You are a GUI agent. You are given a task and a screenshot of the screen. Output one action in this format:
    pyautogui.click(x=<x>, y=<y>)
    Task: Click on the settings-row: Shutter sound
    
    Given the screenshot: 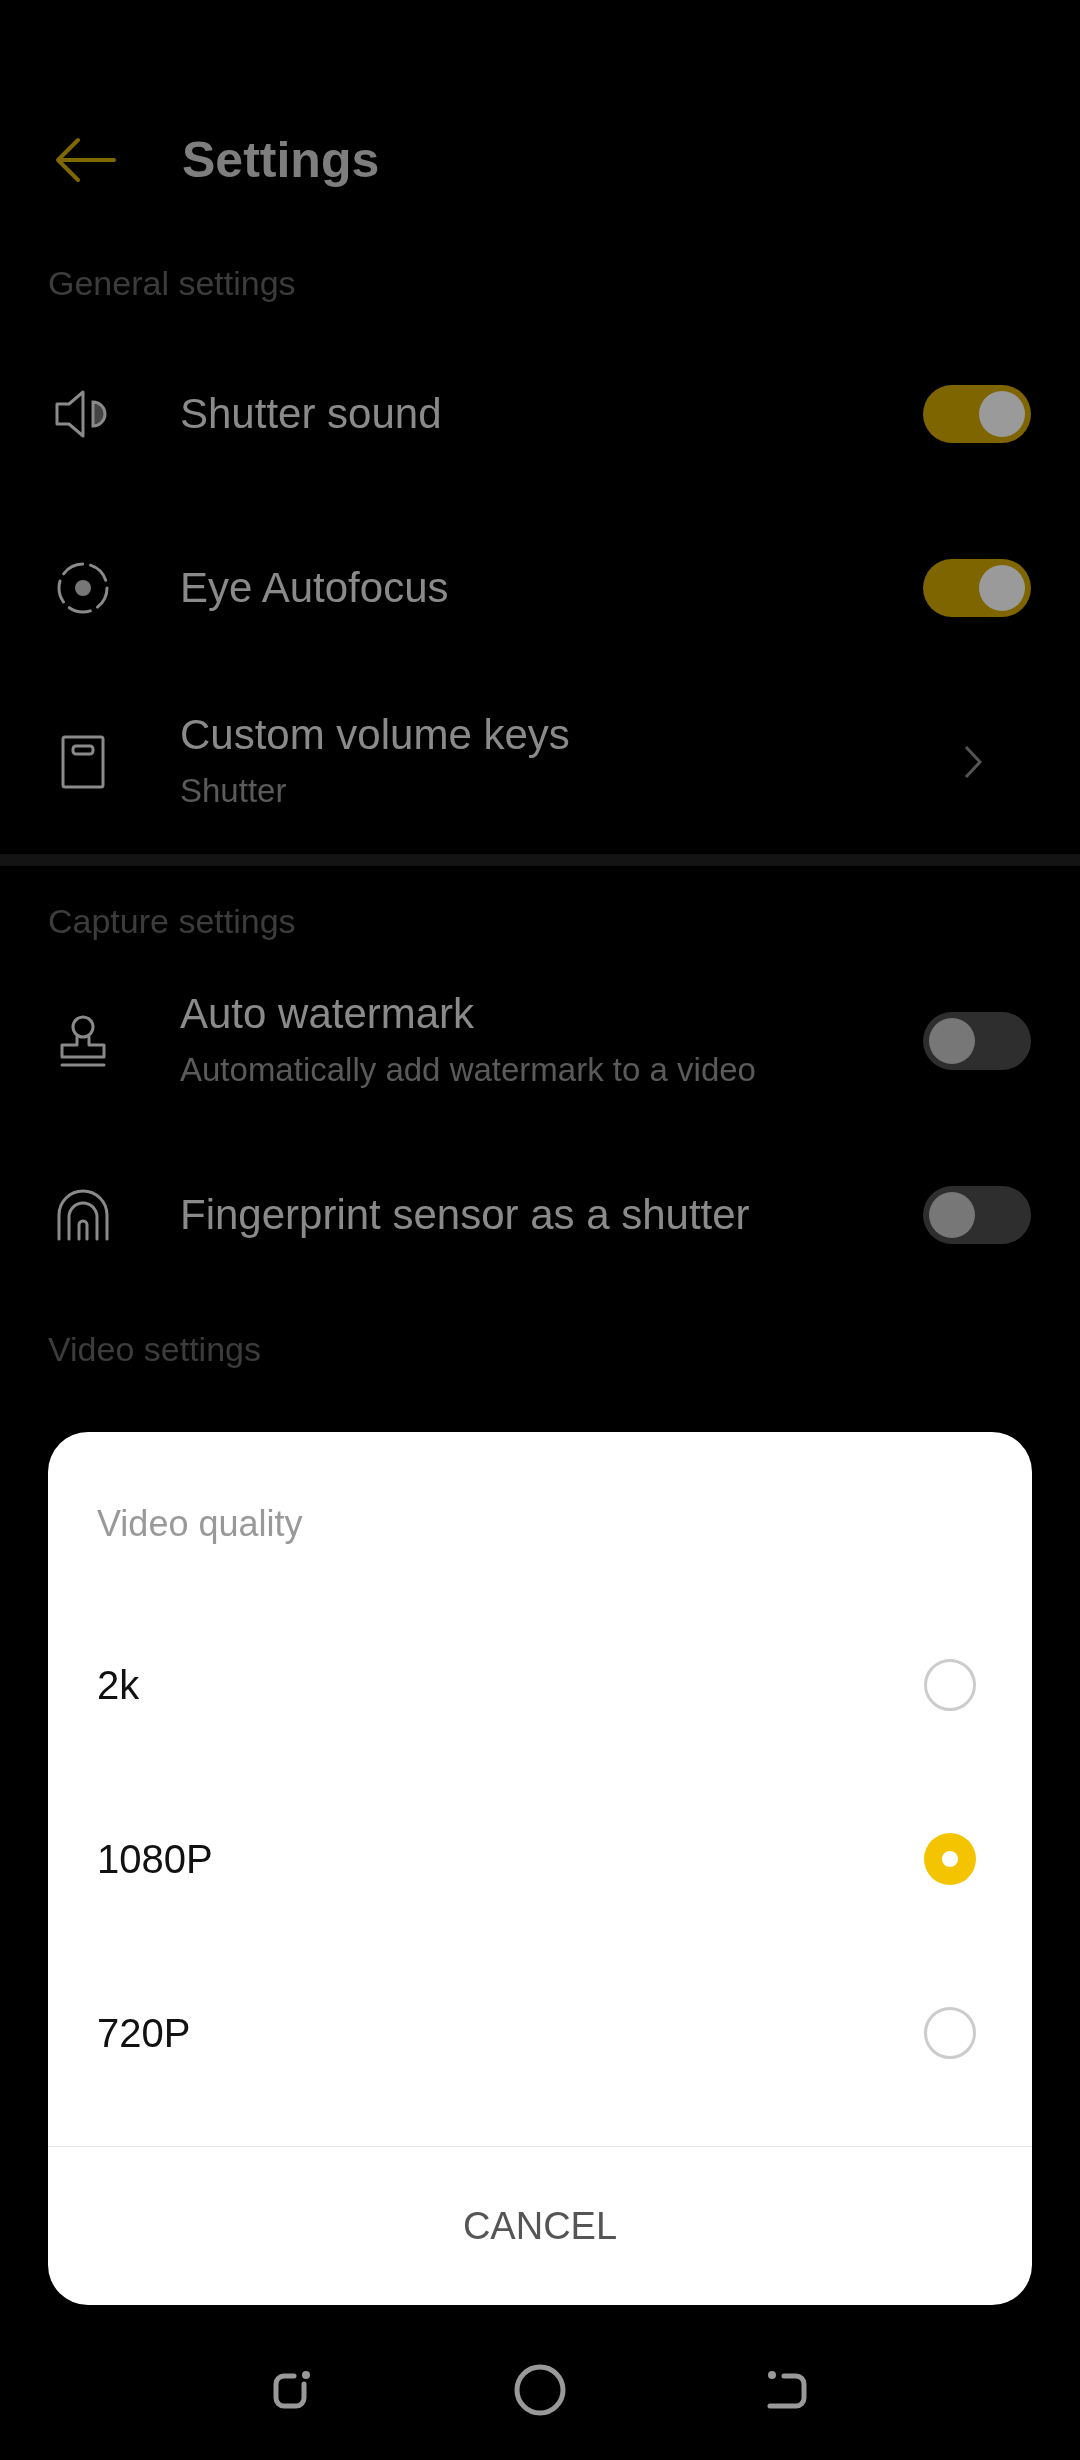 What is the action you would take?
    pyautogui.click(x=540, y=414)
    